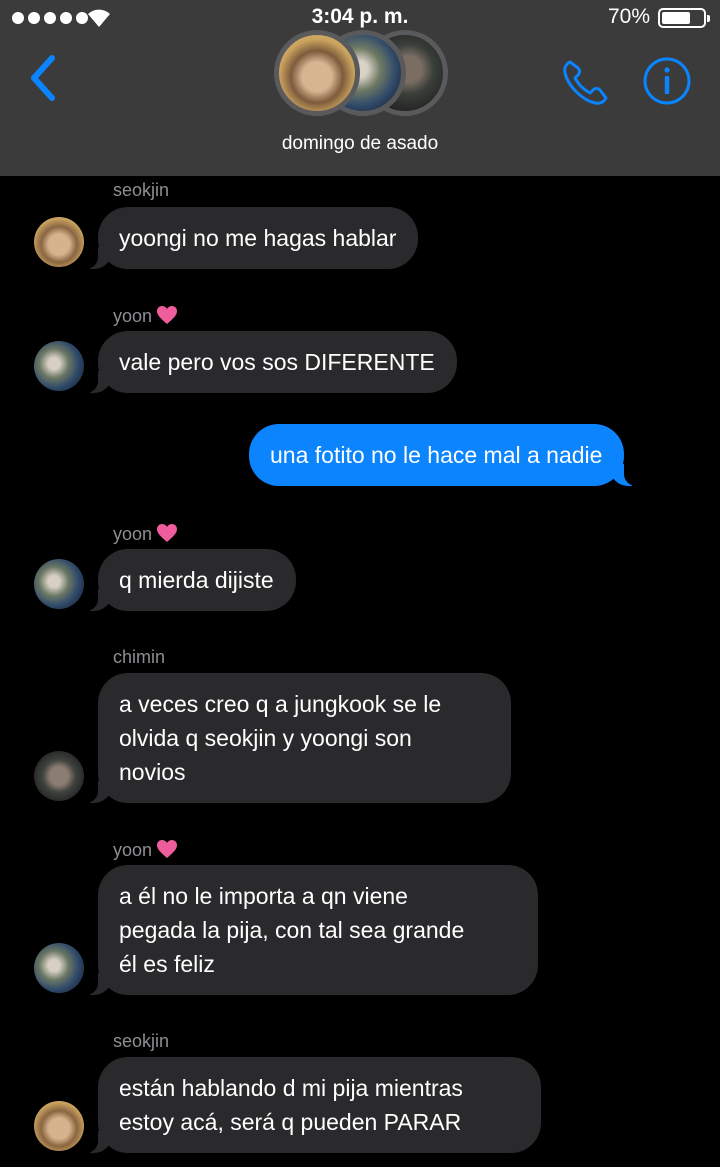 The height and width of the screenshot is (1167, 720). Describe the element at coordinates (265, 738) in the screenshot. I see `message-text-line: olvida q seokjin y yoongi son` at that location.